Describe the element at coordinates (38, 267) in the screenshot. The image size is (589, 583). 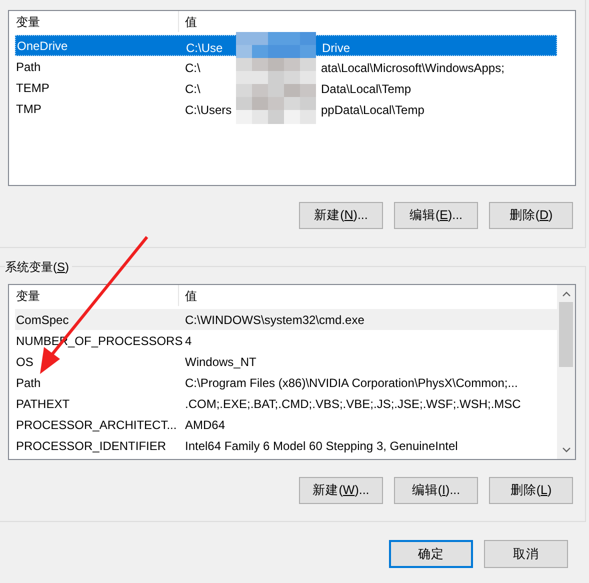
I see `group-title: 系统变量(S)` at that location.